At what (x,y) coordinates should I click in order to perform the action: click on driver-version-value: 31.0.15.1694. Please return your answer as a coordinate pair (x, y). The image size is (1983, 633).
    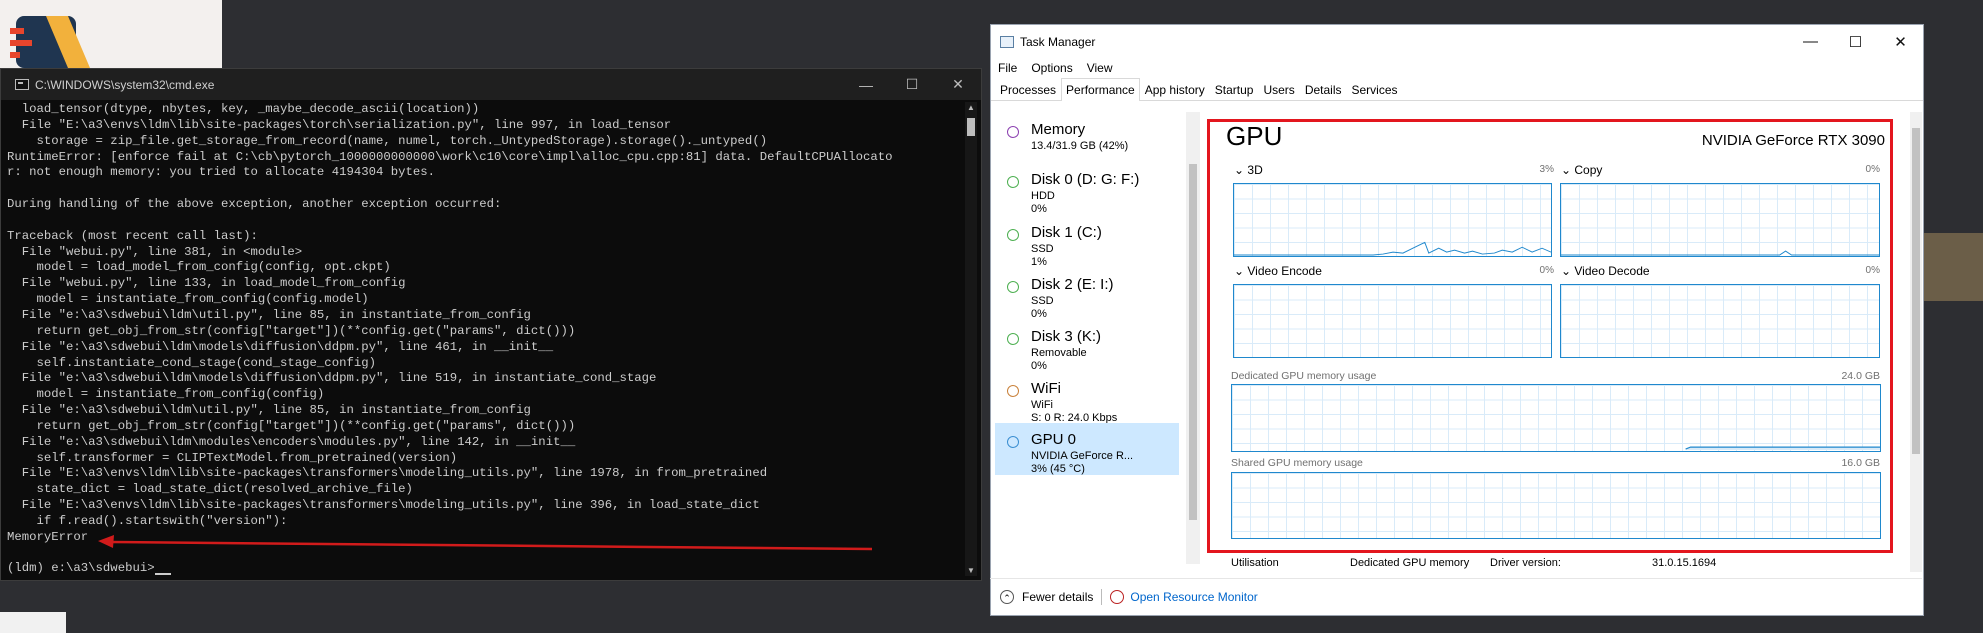
    Looking at the image, I should click on (1684, 563).